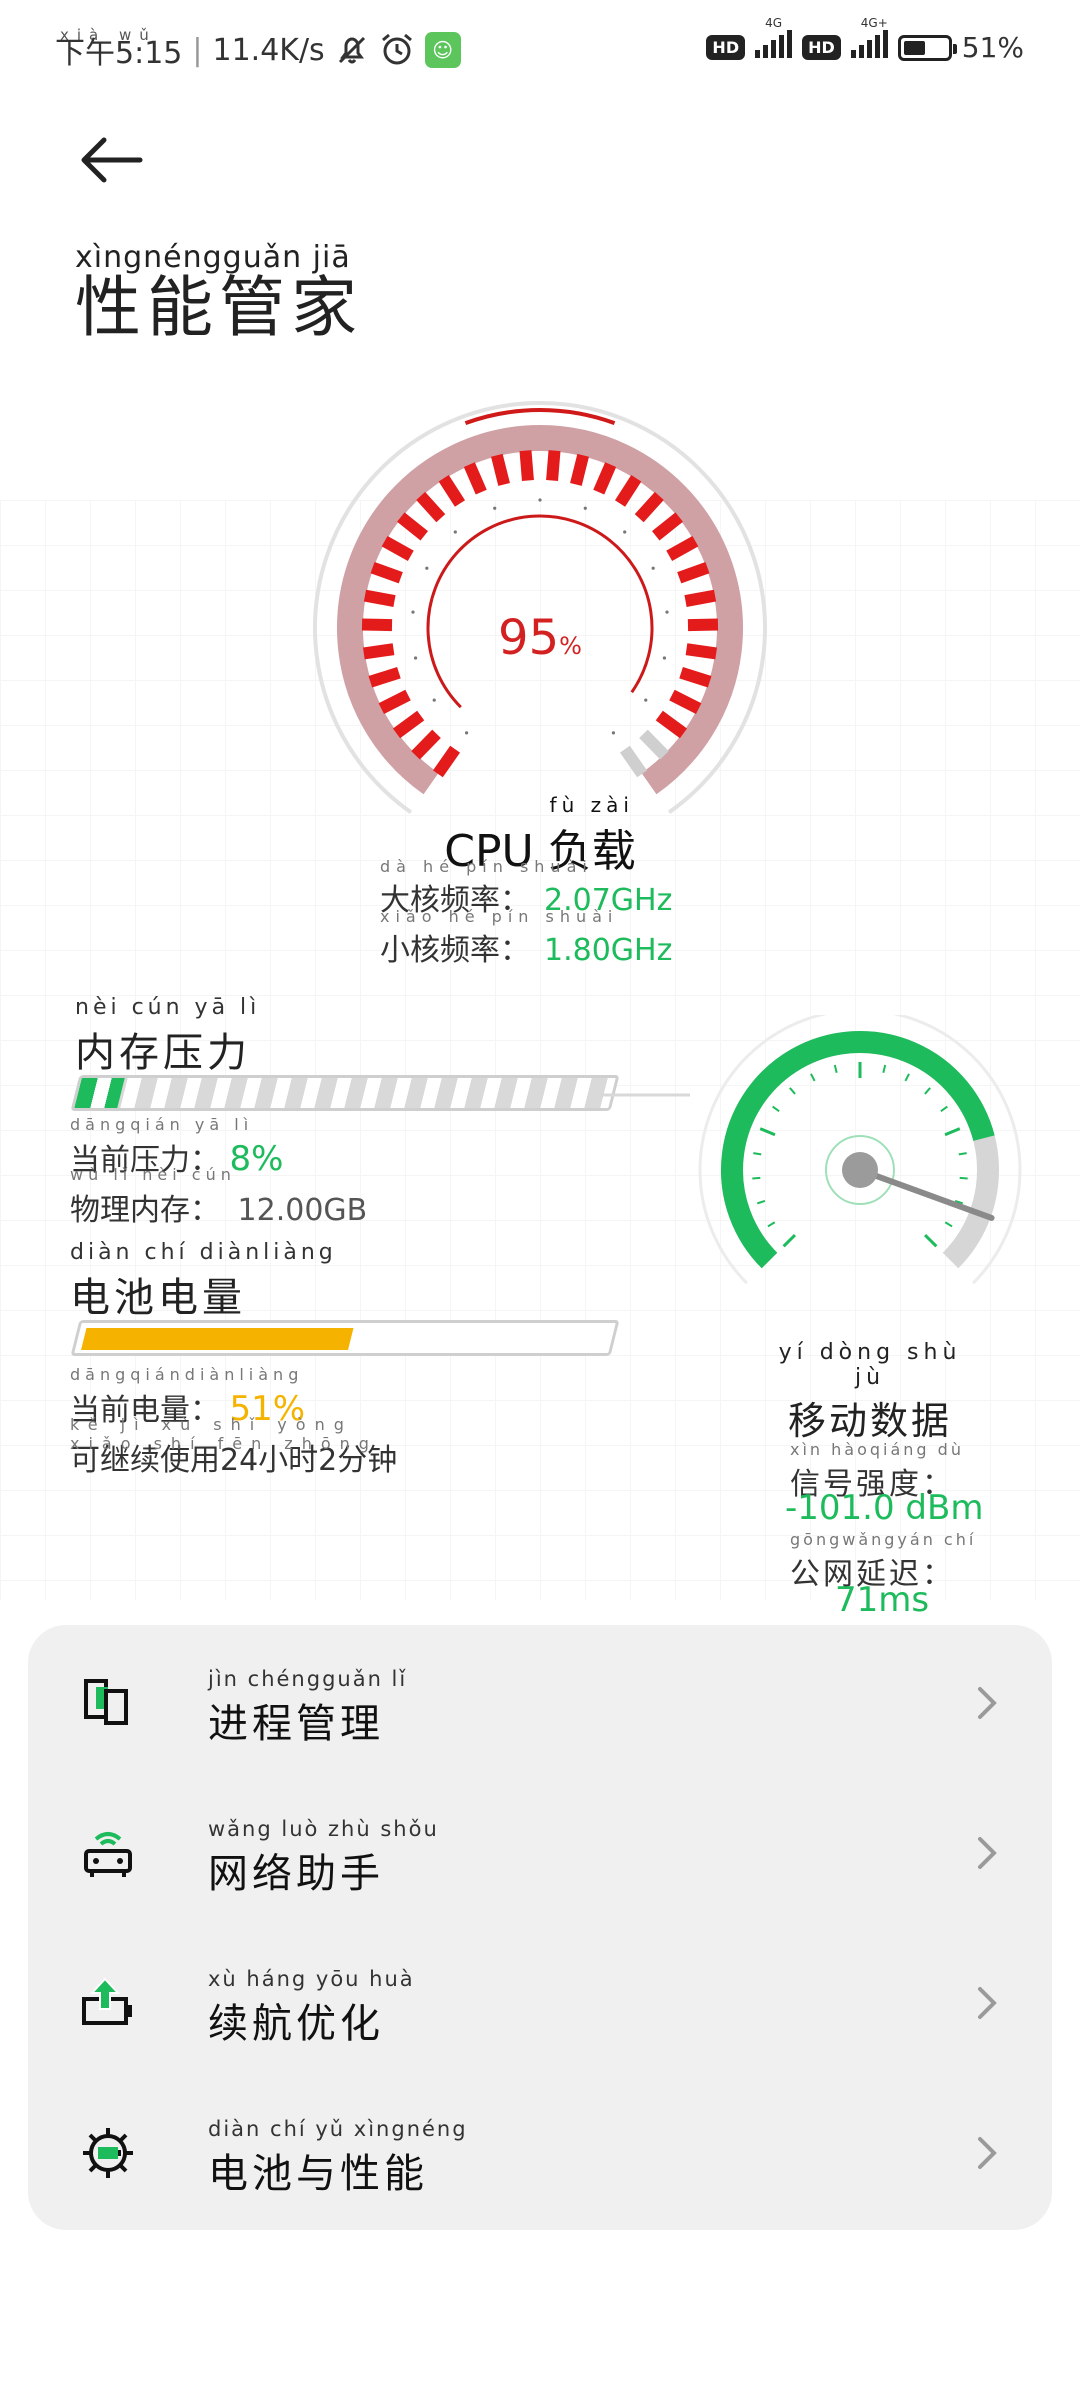 This screenshot has height=2400, width=1080. I want to click on menu-item-battery-performance: diàn chí yǔ xìngnéng 电池与性能, so click(540, 2150).